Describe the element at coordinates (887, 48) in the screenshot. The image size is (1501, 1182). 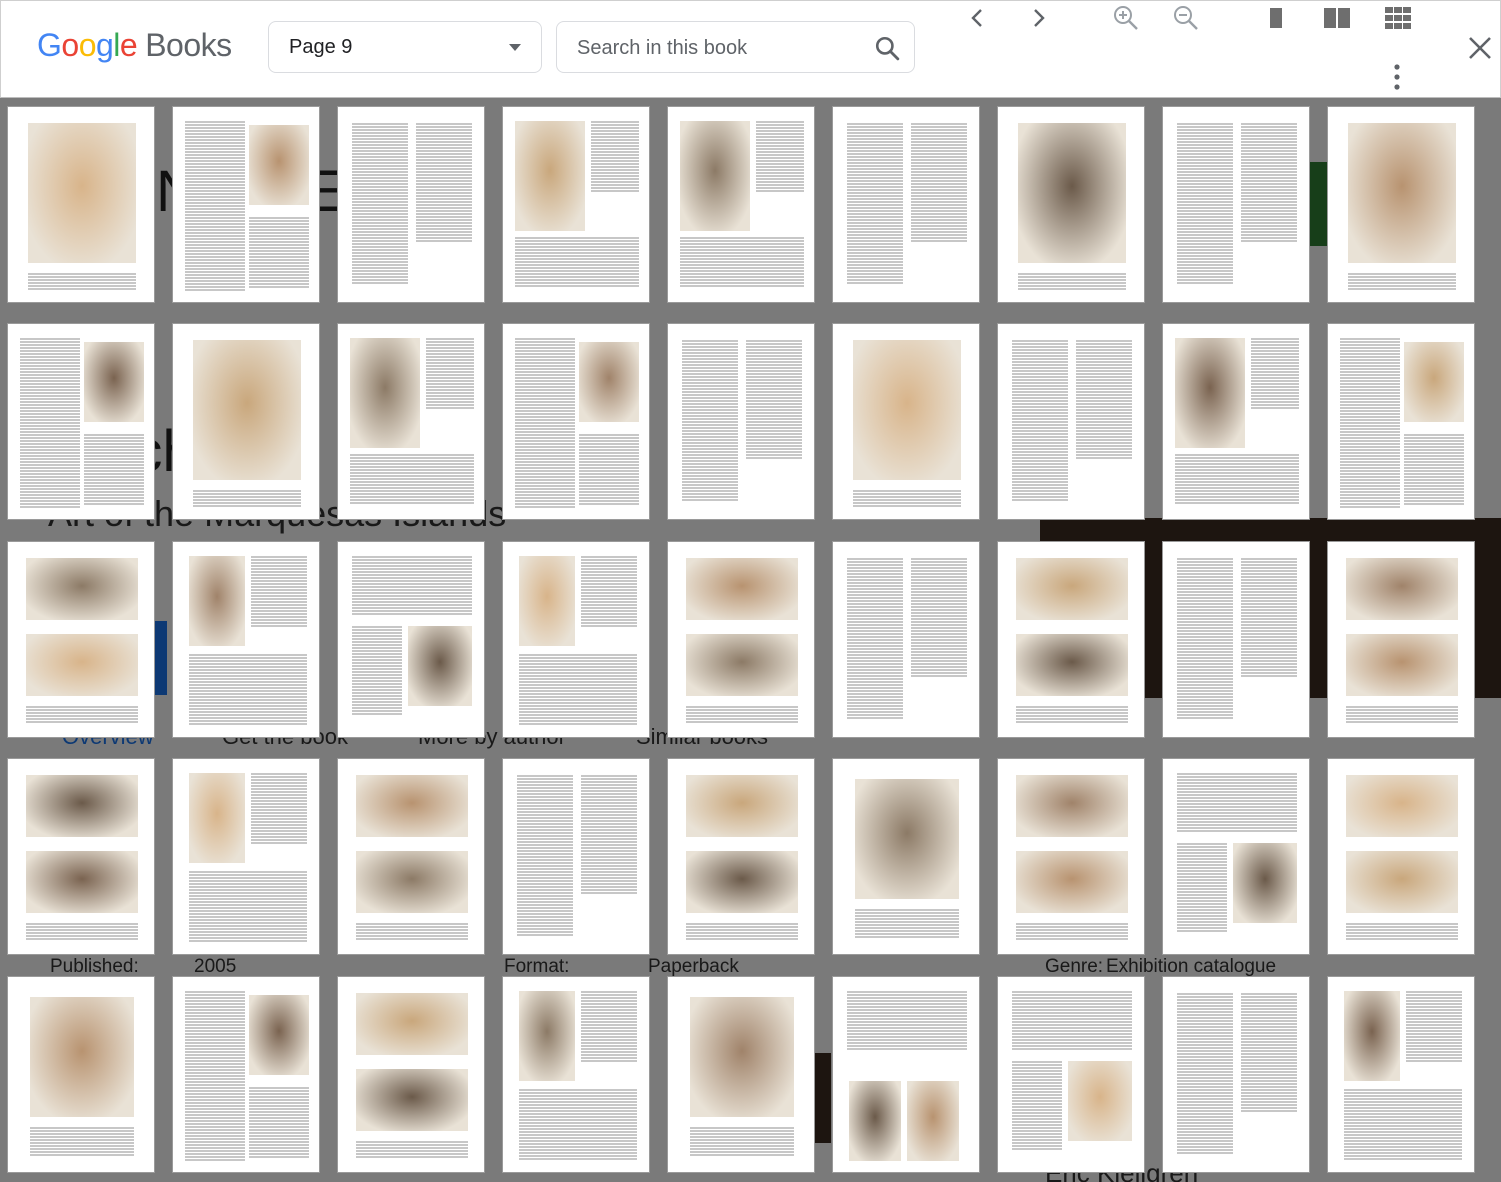
I see `search-icon` at that location.